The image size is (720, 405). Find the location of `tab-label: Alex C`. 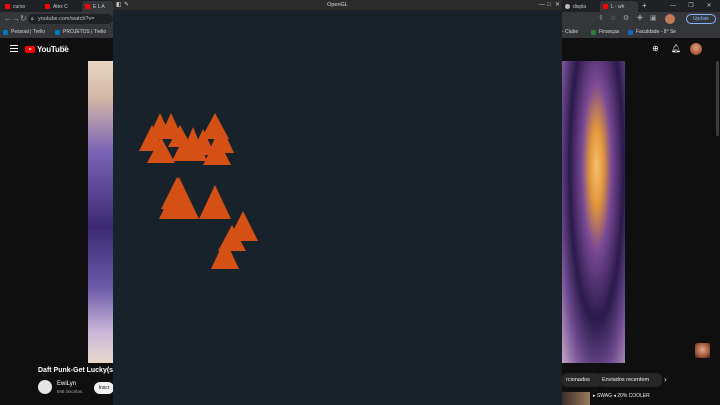

tab-label: Alex C is located at coordinates (60, 6).